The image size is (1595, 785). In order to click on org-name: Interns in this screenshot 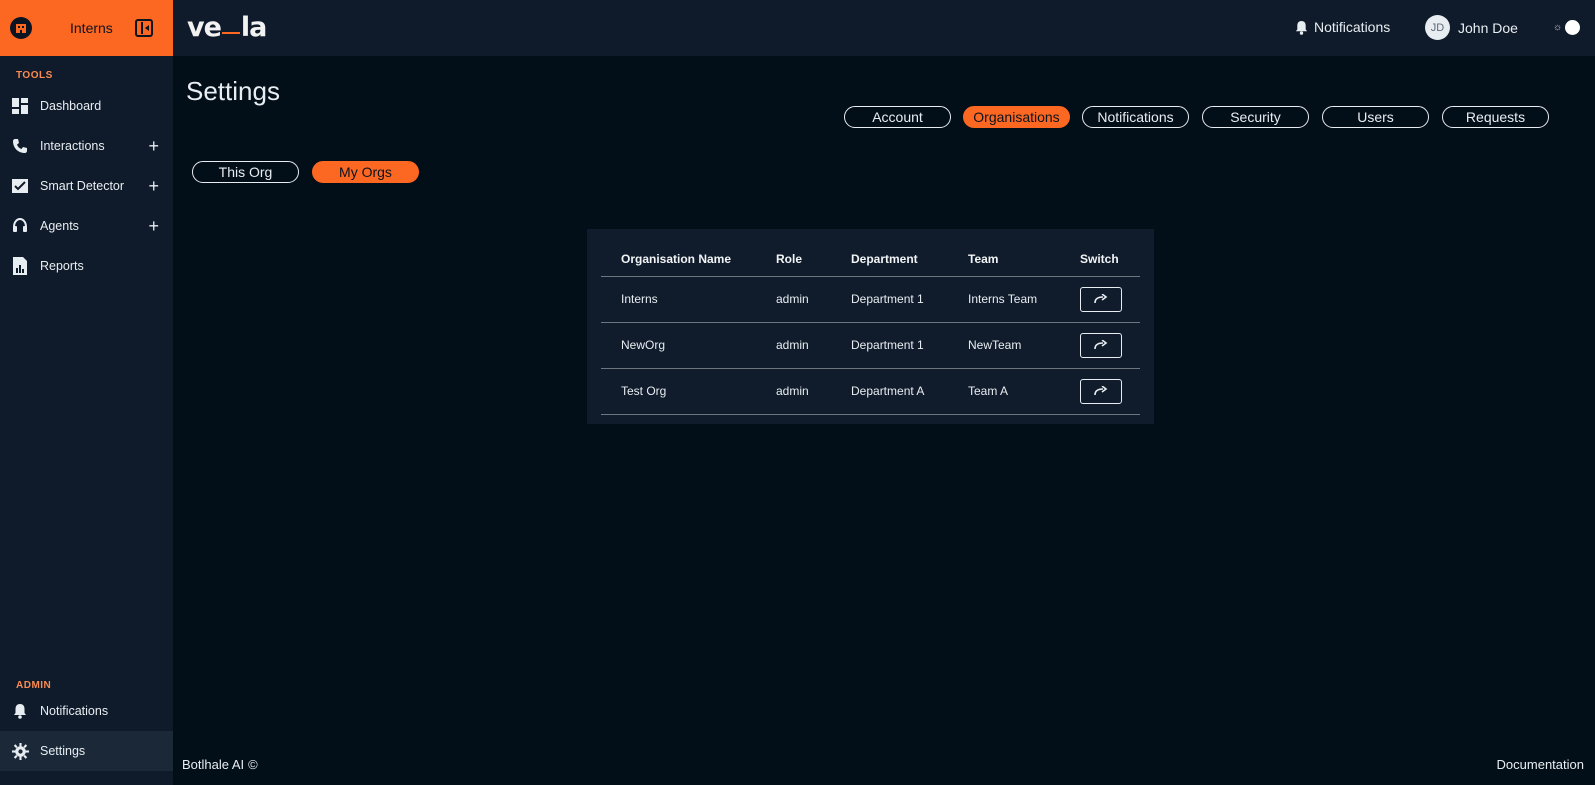, I will do `click(91, 28)`.